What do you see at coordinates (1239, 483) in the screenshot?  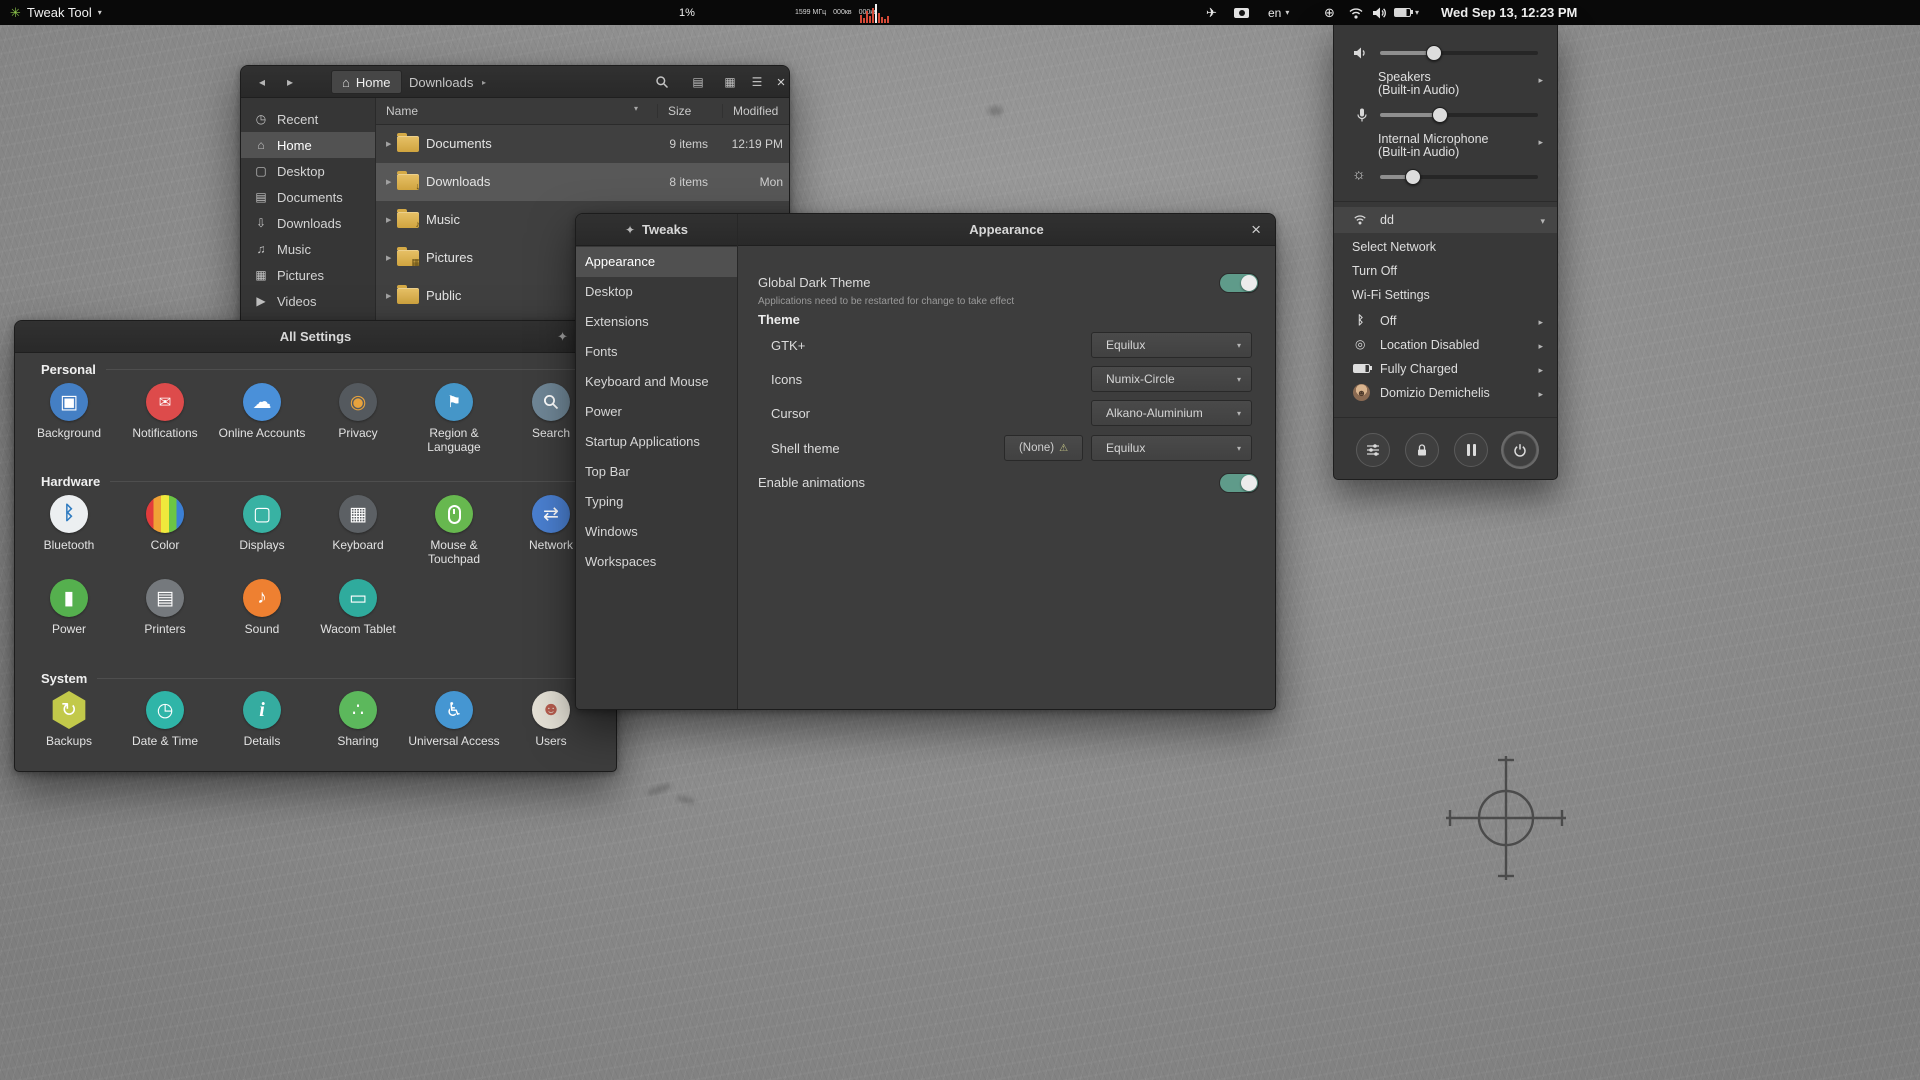 I see `enable-animations-toggle` at bounding box center [1239, 483].